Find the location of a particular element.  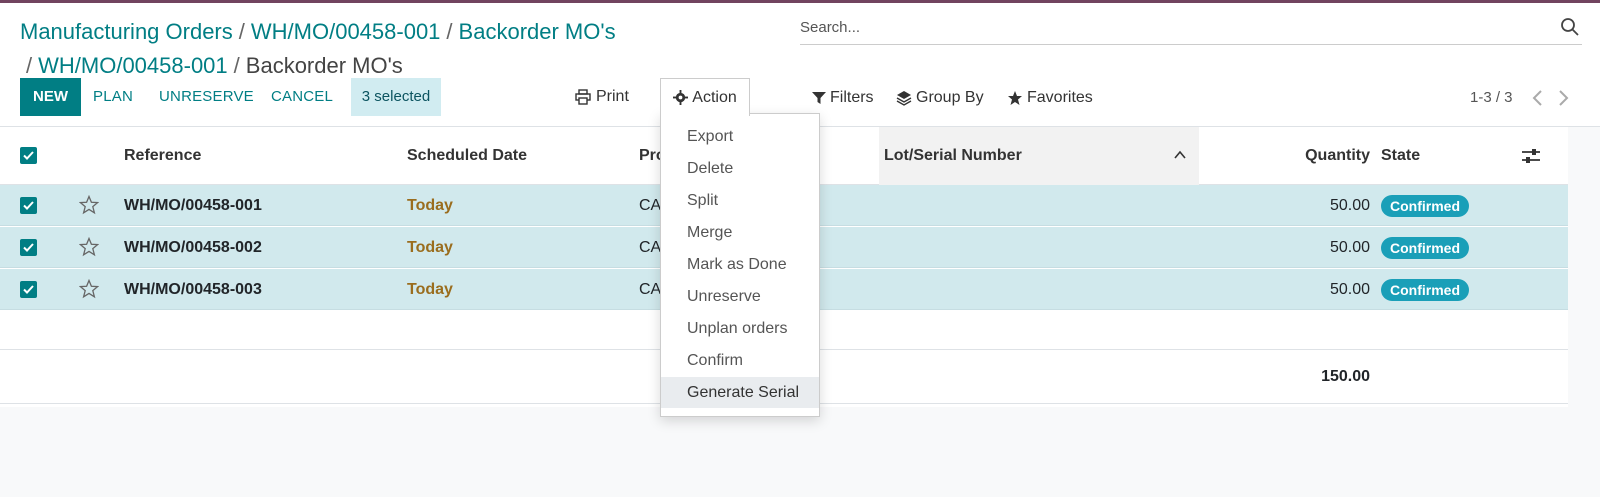

breadcrumb-continued: / WH/MO/00458-001/Backorder MO's is located at coordinates (214, 66).